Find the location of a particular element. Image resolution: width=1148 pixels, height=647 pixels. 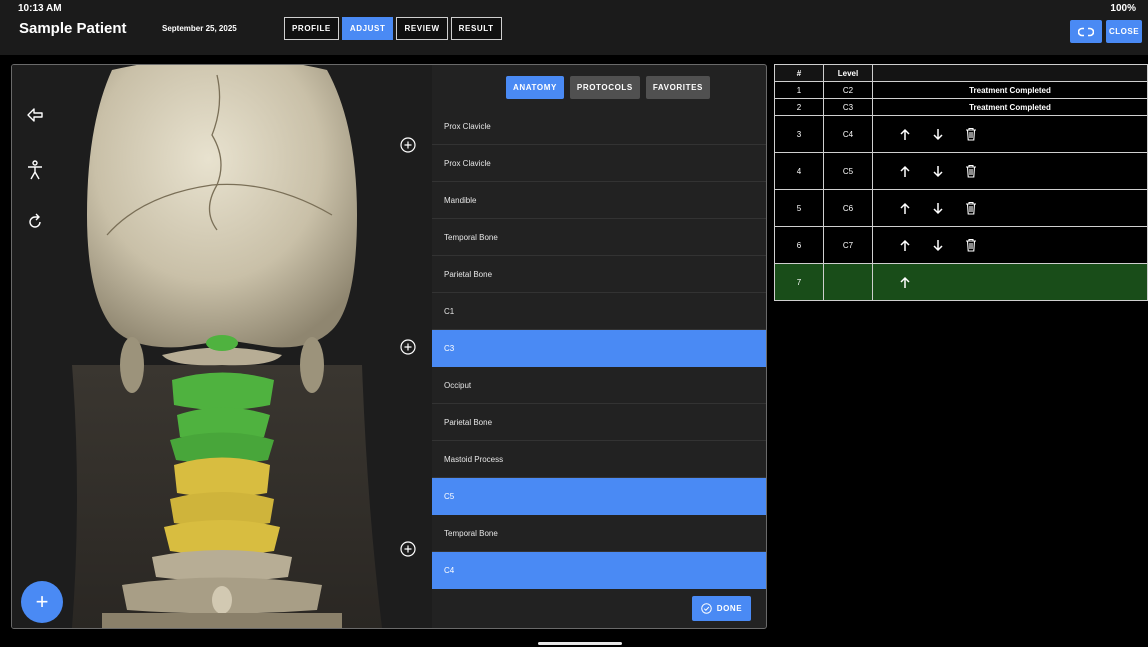

status-time: 10:13 AM is located at coordinates (40, 8).